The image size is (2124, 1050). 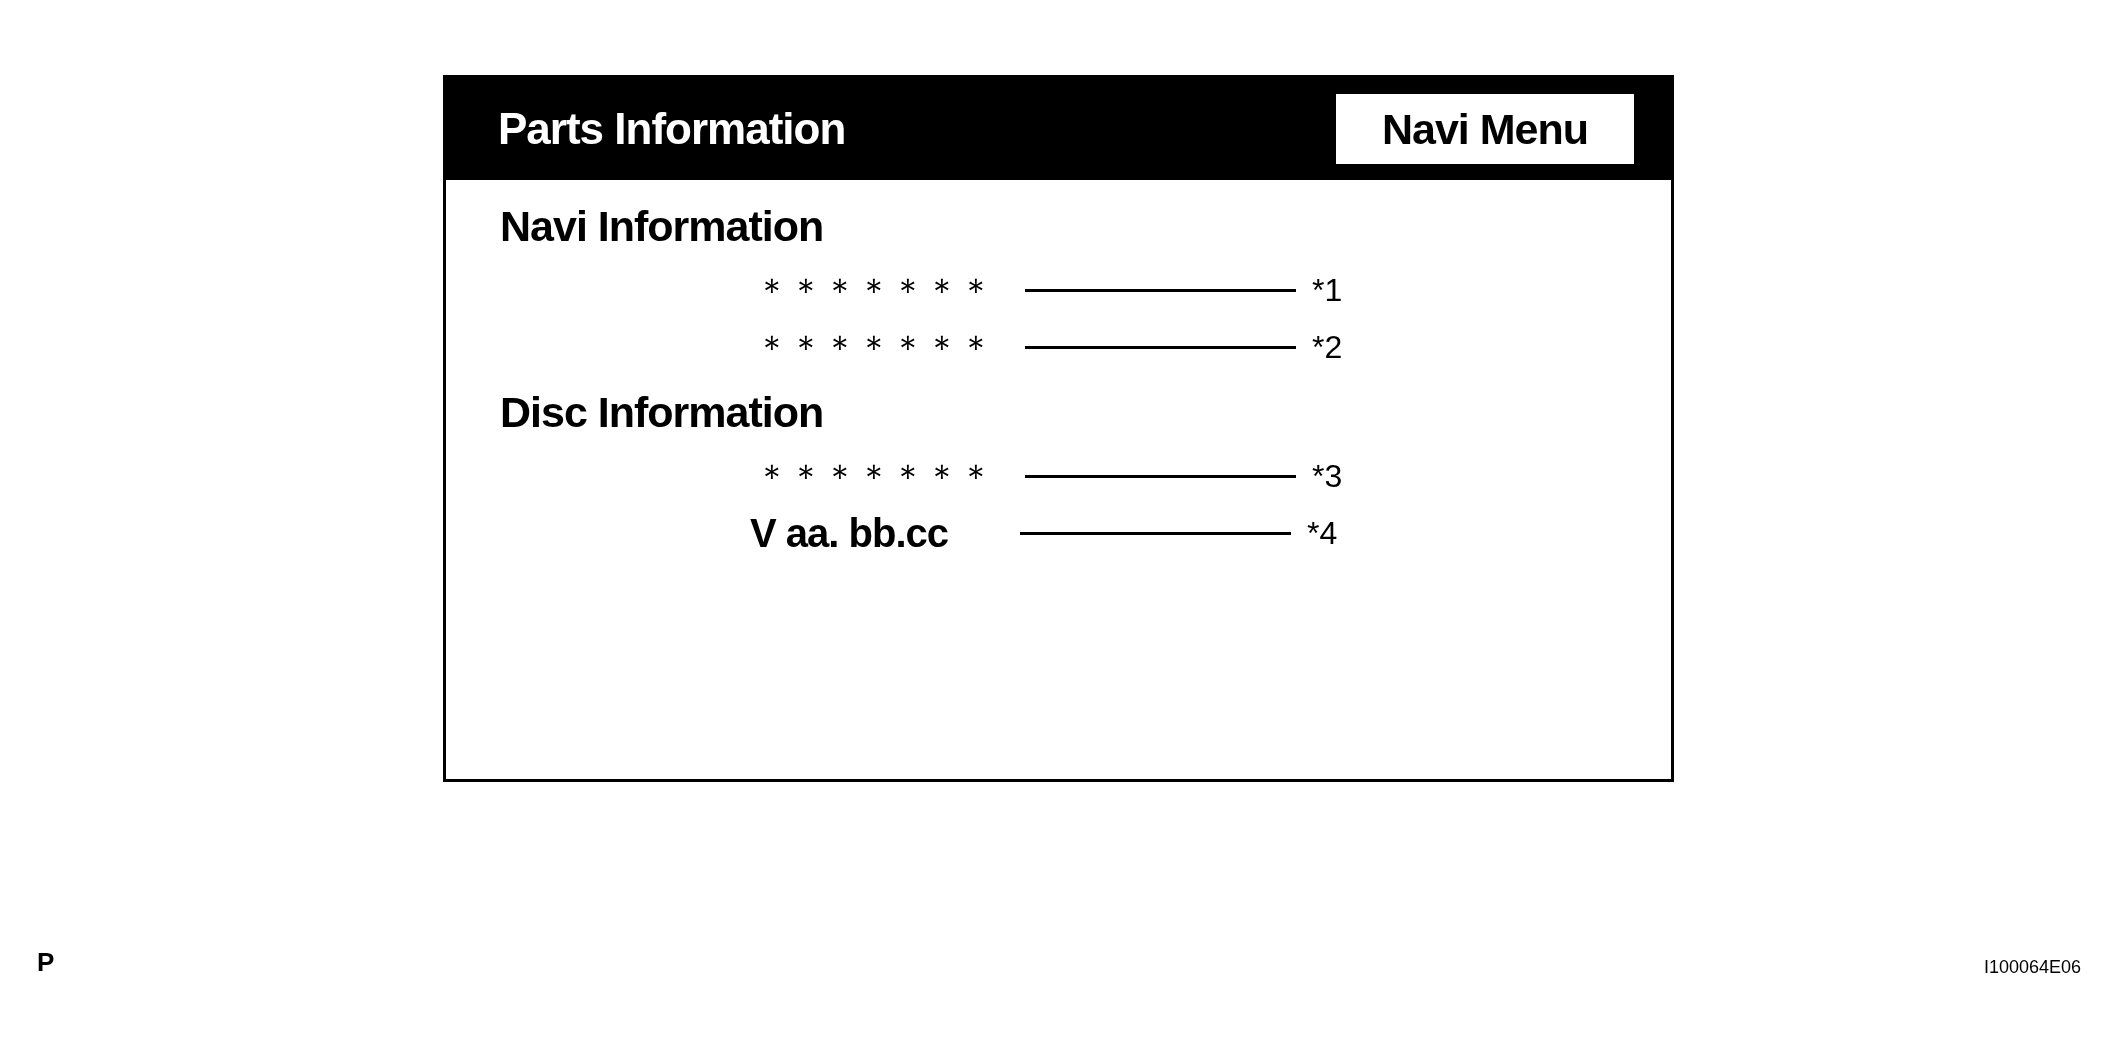 I want to click on info-value: V aa. bb.cc, so click(x=849, y=533).